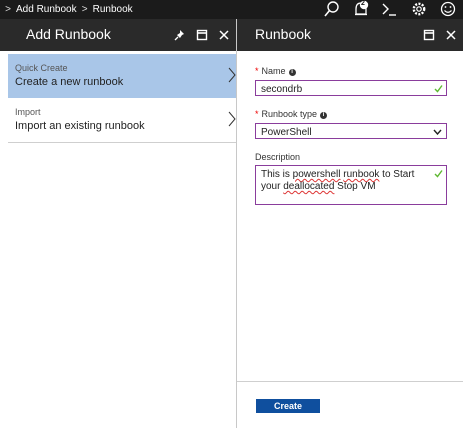 This screenshot has width=463, height=428. Describe the element at coordinates (361, 9) in the screenshot. I see `notifications-bell-icon: 2` at that location.